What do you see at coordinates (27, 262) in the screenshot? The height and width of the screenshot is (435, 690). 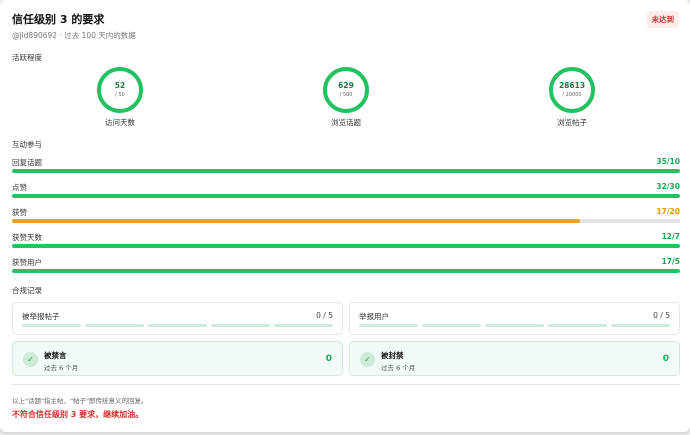 I see `bar-label: 获赞用户` at bounding box center [27, 262].